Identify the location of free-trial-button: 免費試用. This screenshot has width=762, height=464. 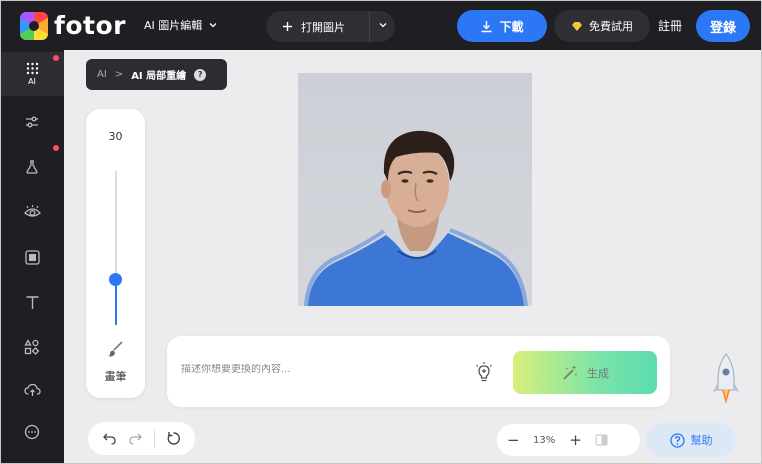
(602, 26).